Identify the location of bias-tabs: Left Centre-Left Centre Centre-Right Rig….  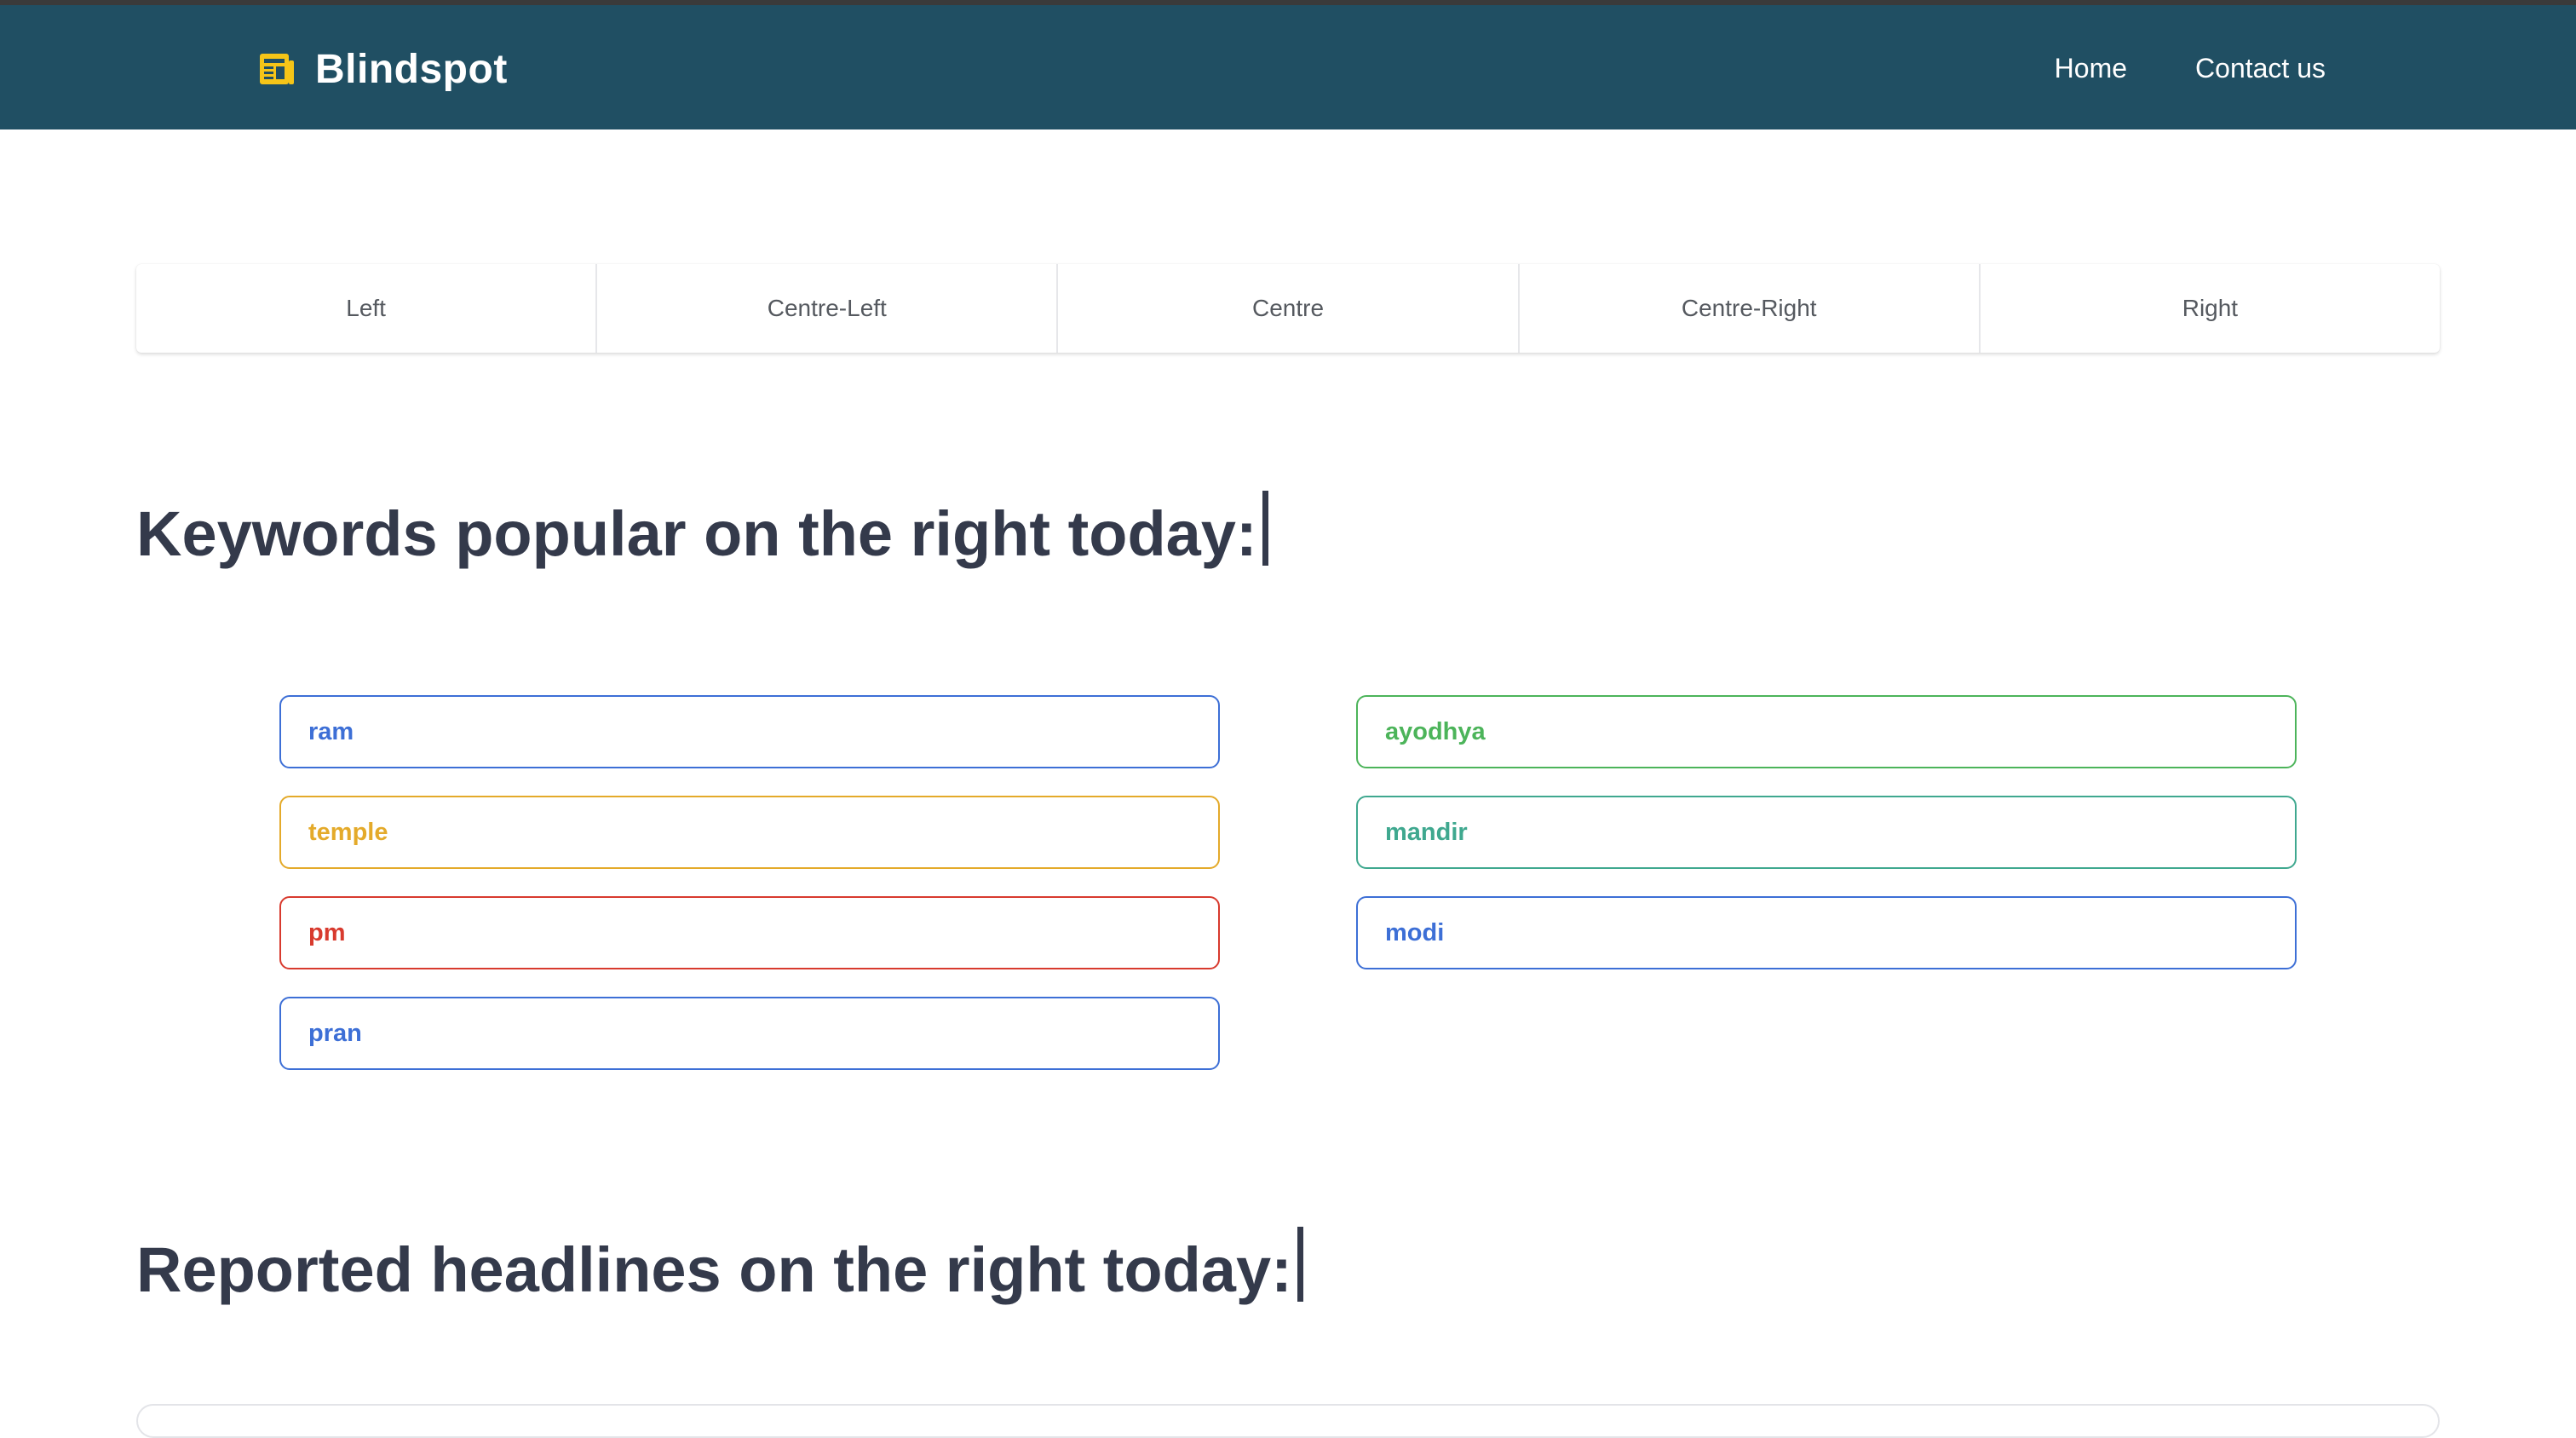
(1288, 308).